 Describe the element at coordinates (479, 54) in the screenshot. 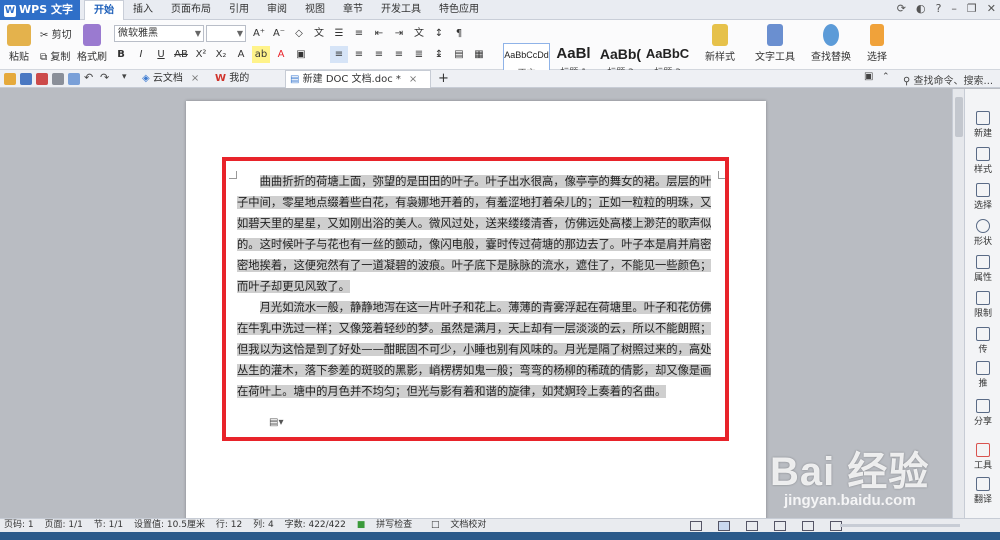

I see `borders-icon: ▦` at that location.